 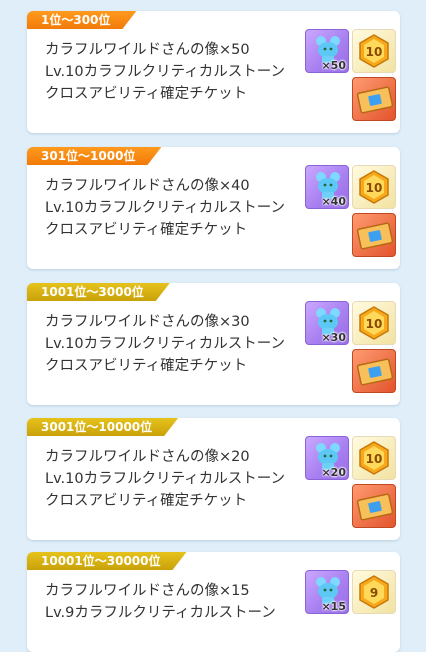 I want to click on statue-quantity: ×40, so click(x=333, y=201).